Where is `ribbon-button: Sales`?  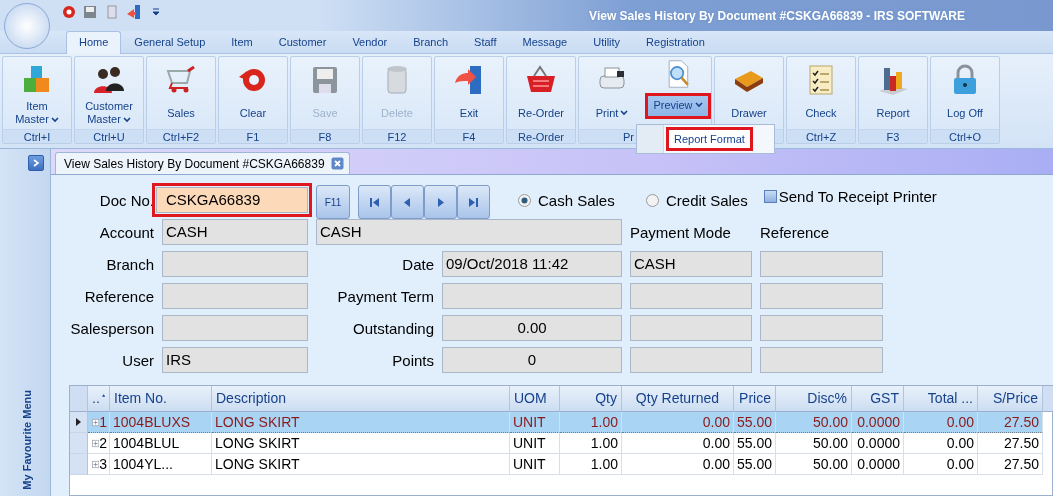
ribbon-button: Sales is located at coordinates (181, 93).